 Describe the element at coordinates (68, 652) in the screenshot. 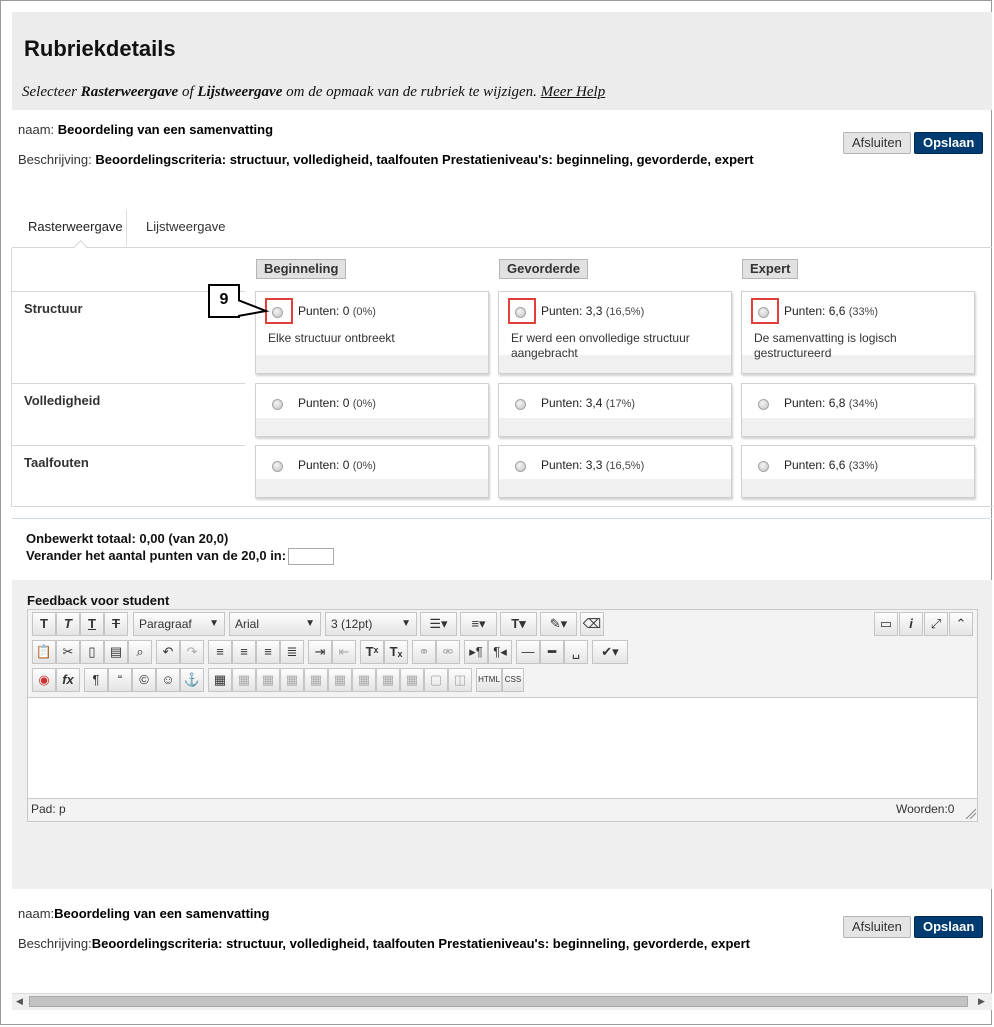

I see `cut-icon: ✂` at that location.